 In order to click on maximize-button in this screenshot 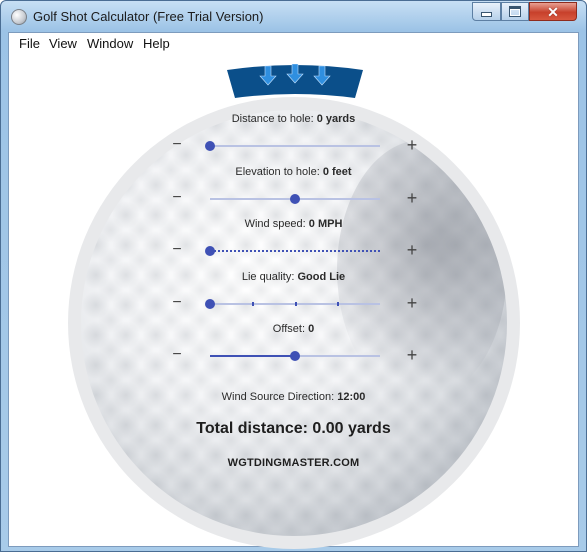, I will do `click(515, 11)`.